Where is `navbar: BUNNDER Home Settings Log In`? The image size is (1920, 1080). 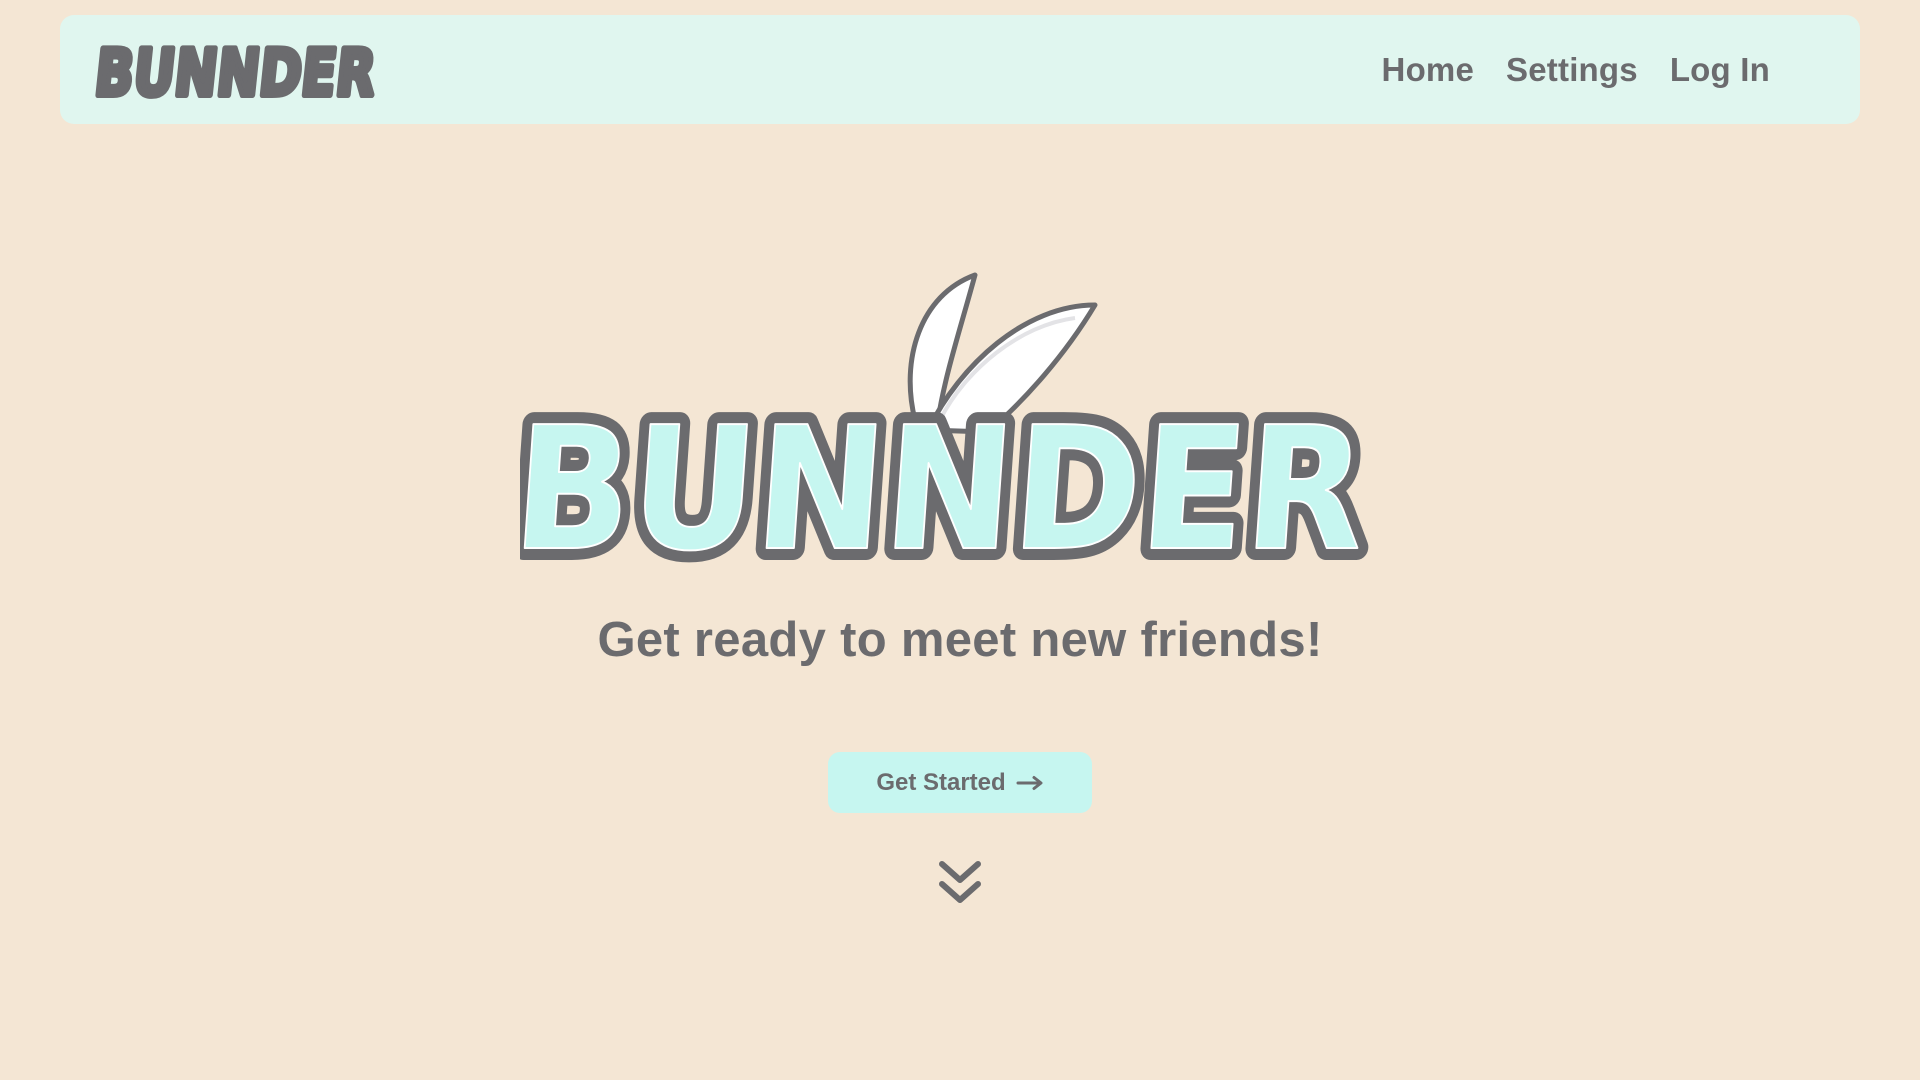
navbar: BUNNDER Home Settings Log In is located at coordinates (960, 69).